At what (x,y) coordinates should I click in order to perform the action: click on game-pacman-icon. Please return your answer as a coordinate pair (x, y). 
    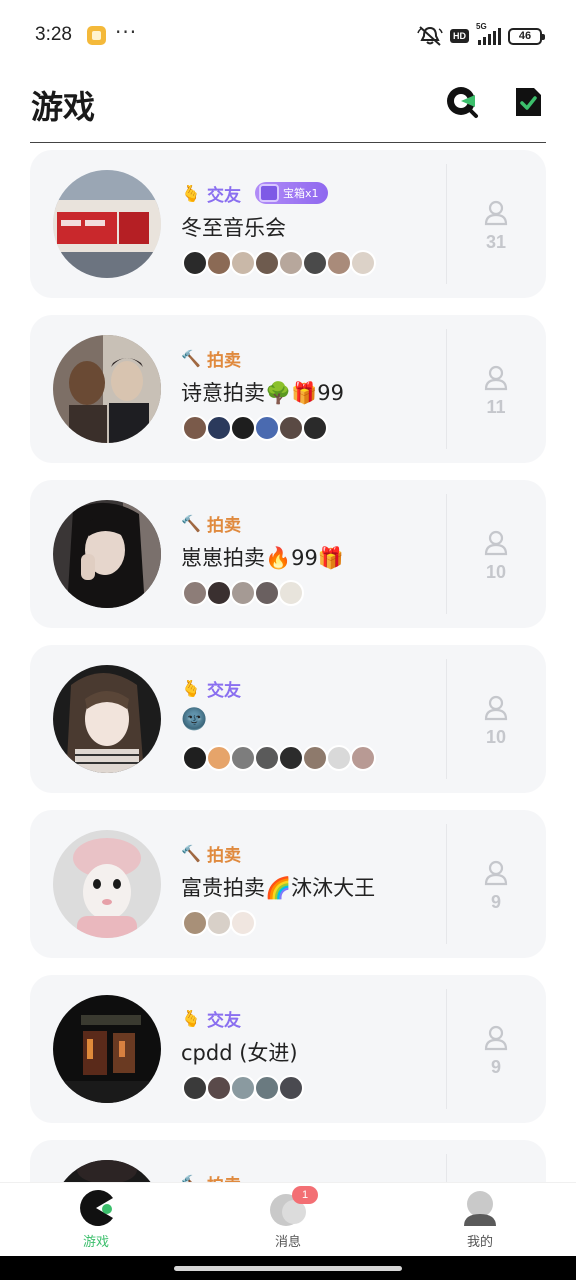
    Looking at the image, I should click on (96, 1208).